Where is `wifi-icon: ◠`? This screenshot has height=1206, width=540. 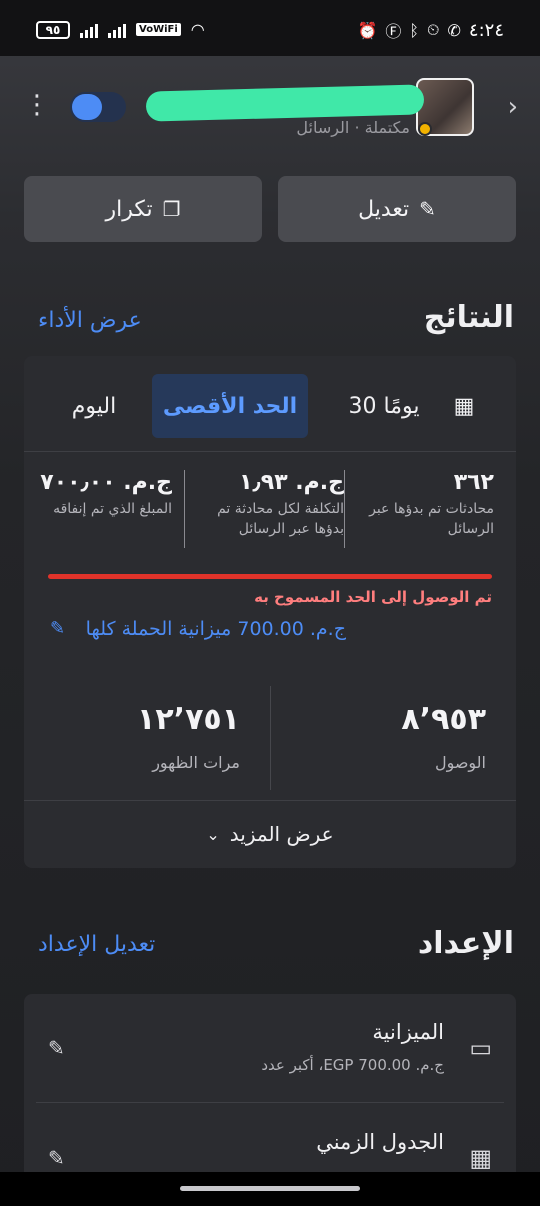 wifi-icon: ◠ is located at coordinates (197, 29).